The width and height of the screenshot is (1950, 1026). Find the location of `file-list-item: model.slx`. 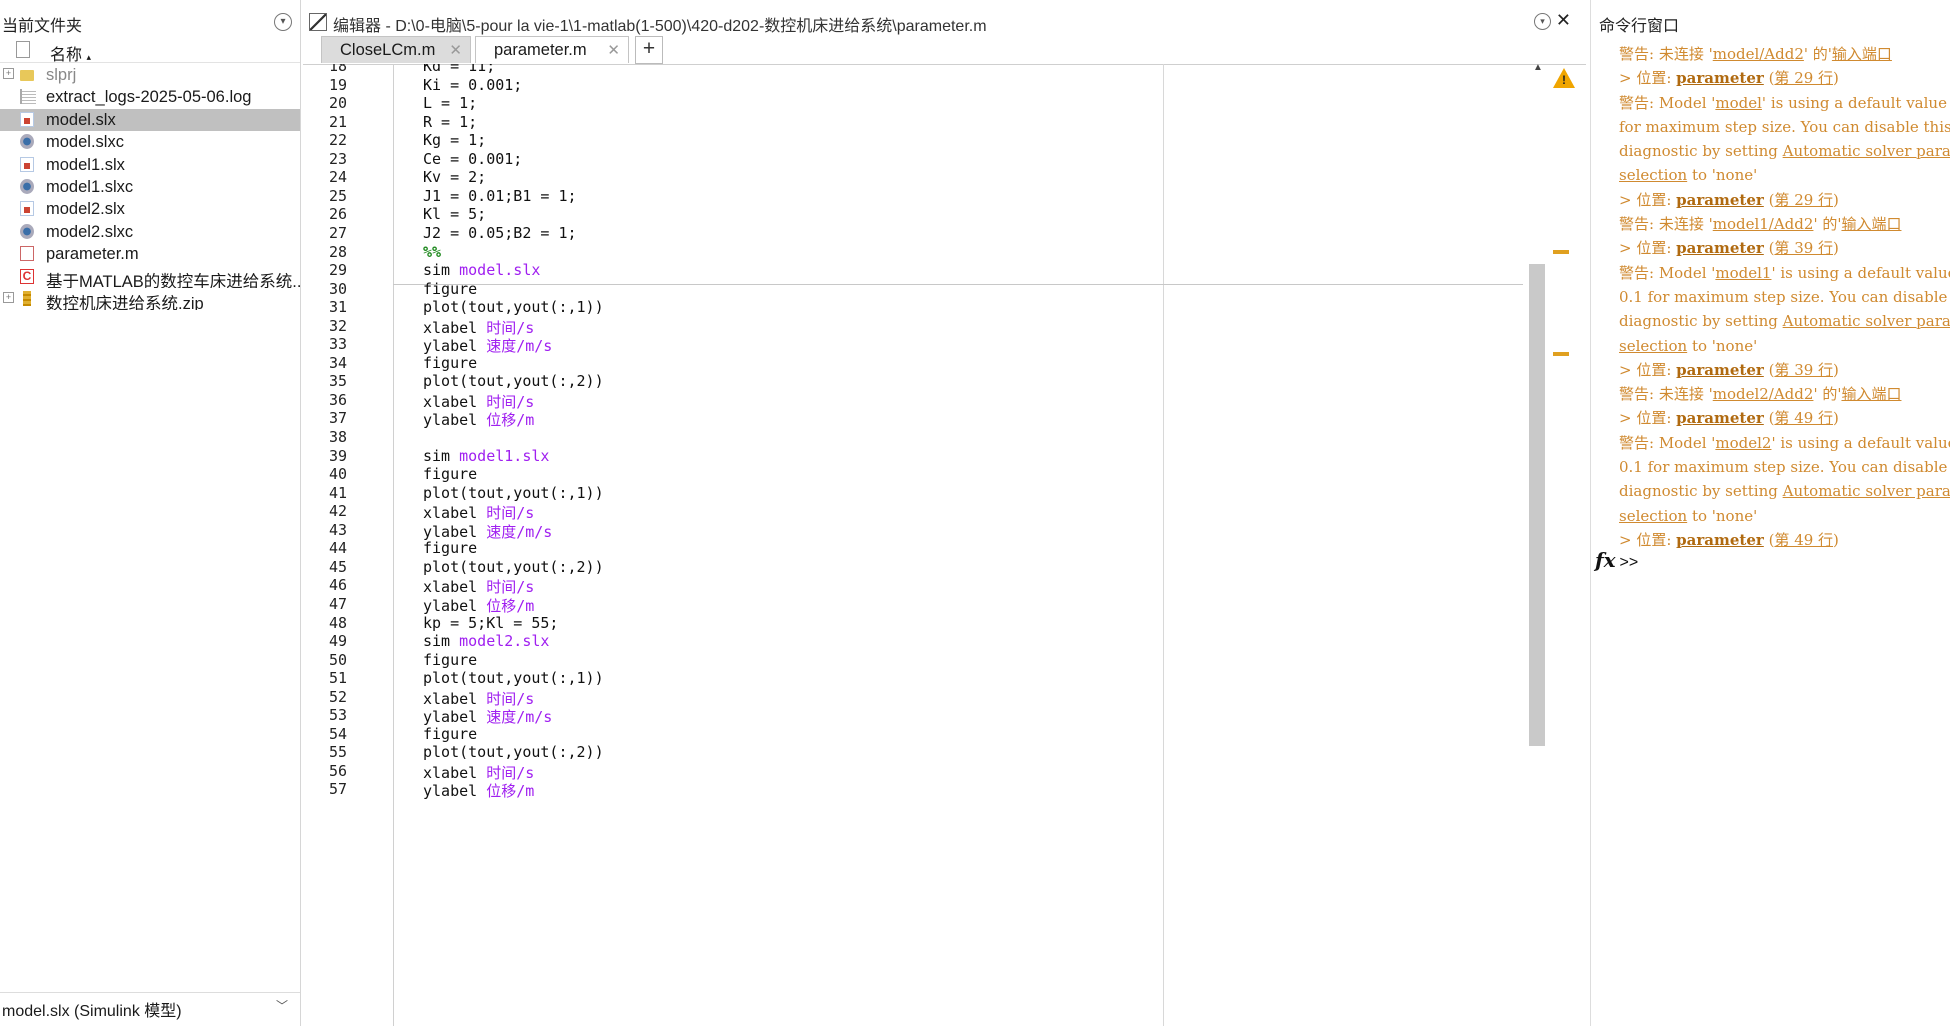

file-list-item: model.slx is located at coordinates (150, 120).